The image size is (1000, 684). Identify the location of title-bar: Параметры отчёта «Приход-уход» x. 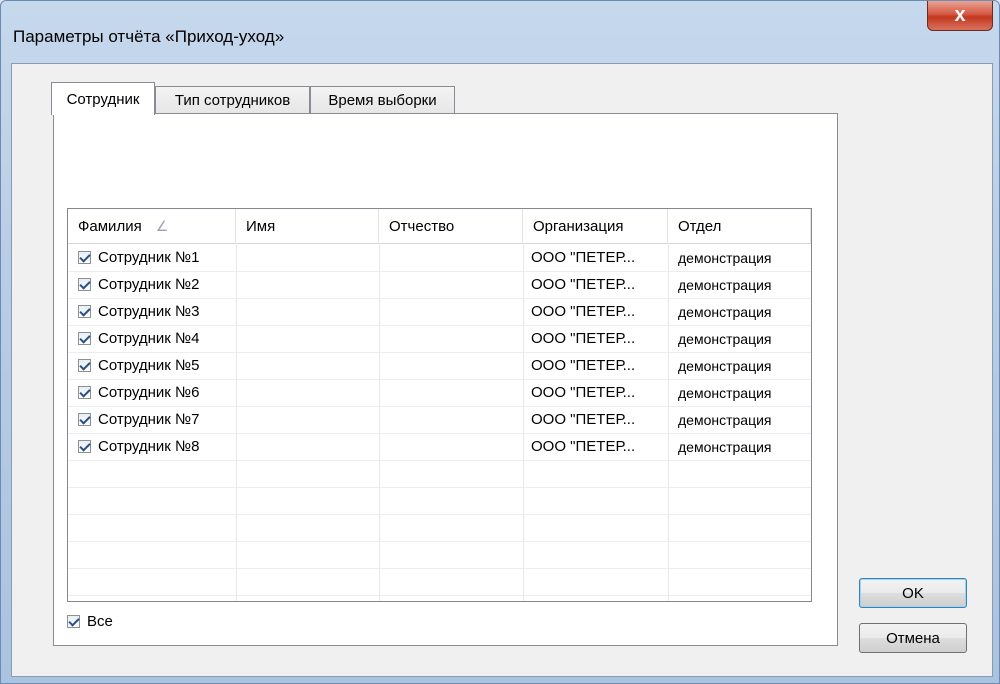
(500, 32).